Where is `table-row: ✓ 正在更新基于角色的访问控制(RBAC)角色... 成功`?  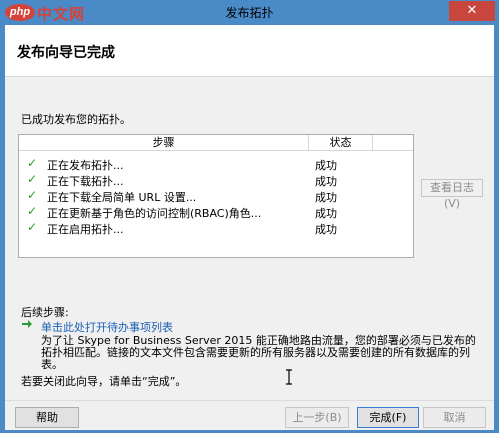 table-row: ✓ 正在更新基于角色的访问控制(RBAC)角色... 成功 is located at coordinates (216, 211).